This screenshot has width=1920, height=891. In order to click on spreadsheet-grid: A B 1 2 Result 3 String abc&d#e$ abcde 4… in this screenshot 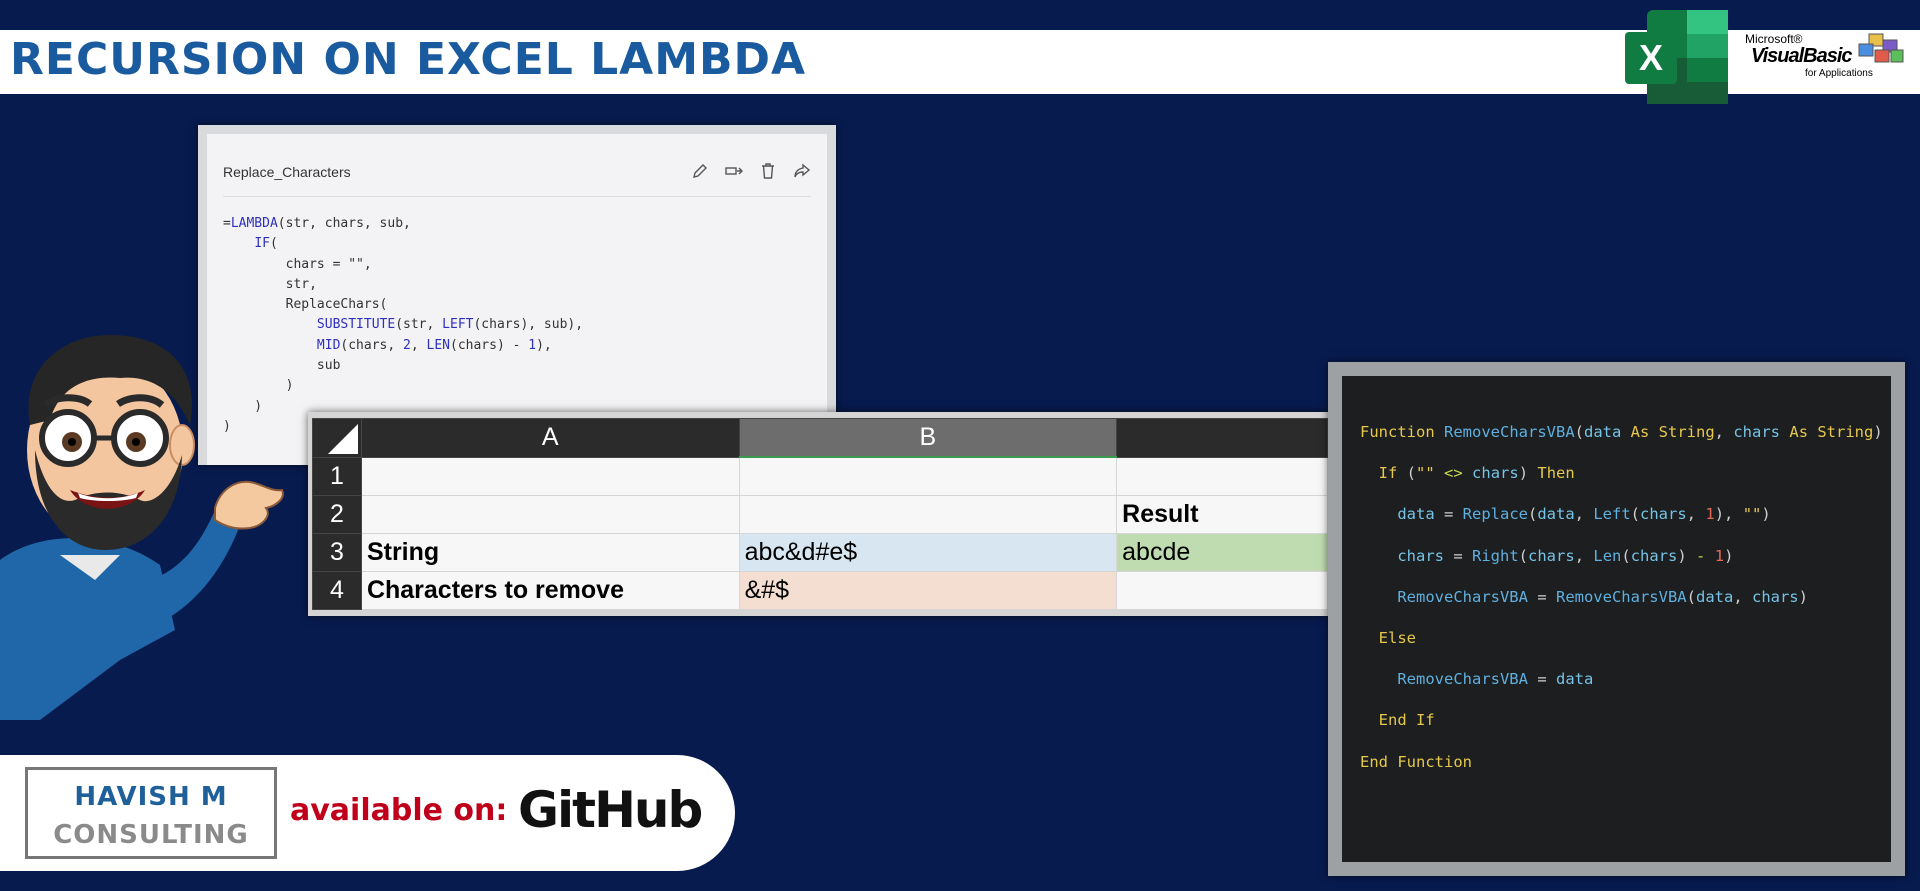, I will do `click(820, 514)`.